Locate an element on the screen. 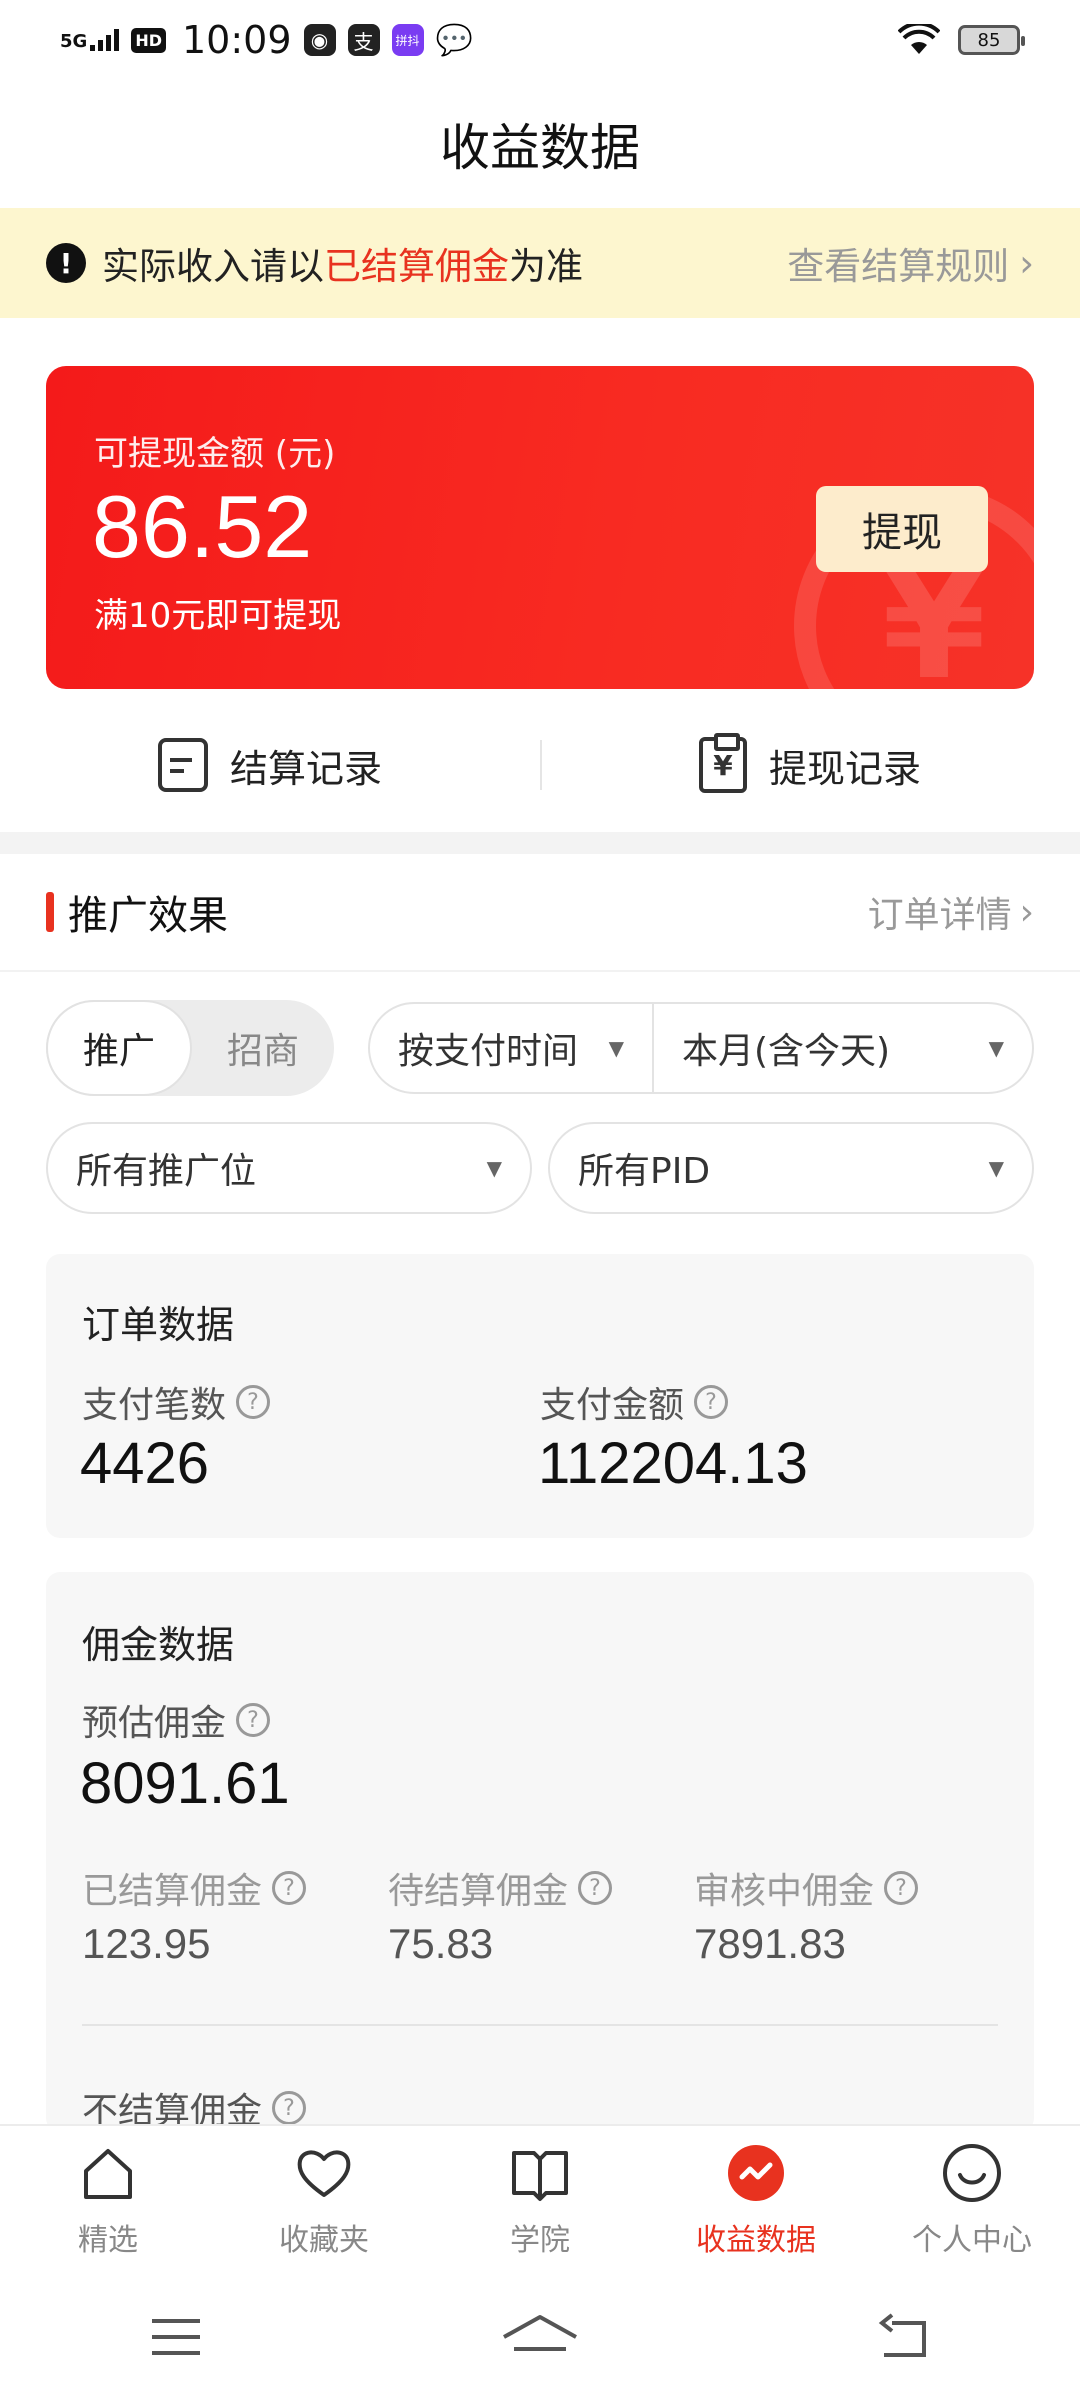 The height and width of the screenshot is (2400, 1080). bottom-tab-bar: 精选 收藏夹 学院 收益数据 个人中心 is located at coordinates (540, 2199).